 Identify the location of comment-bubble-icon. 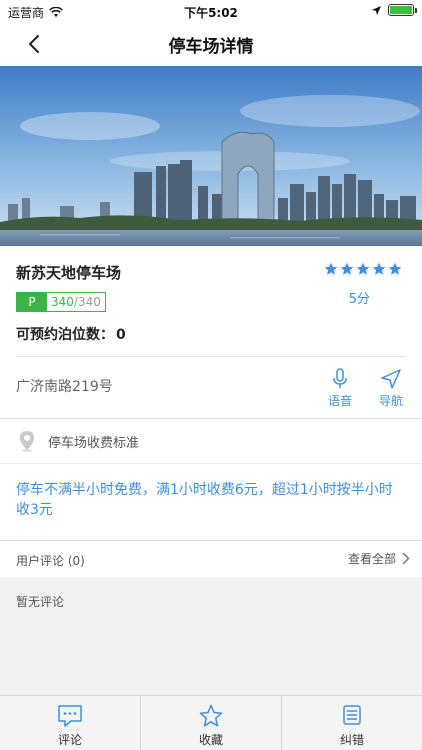
(70, 716).